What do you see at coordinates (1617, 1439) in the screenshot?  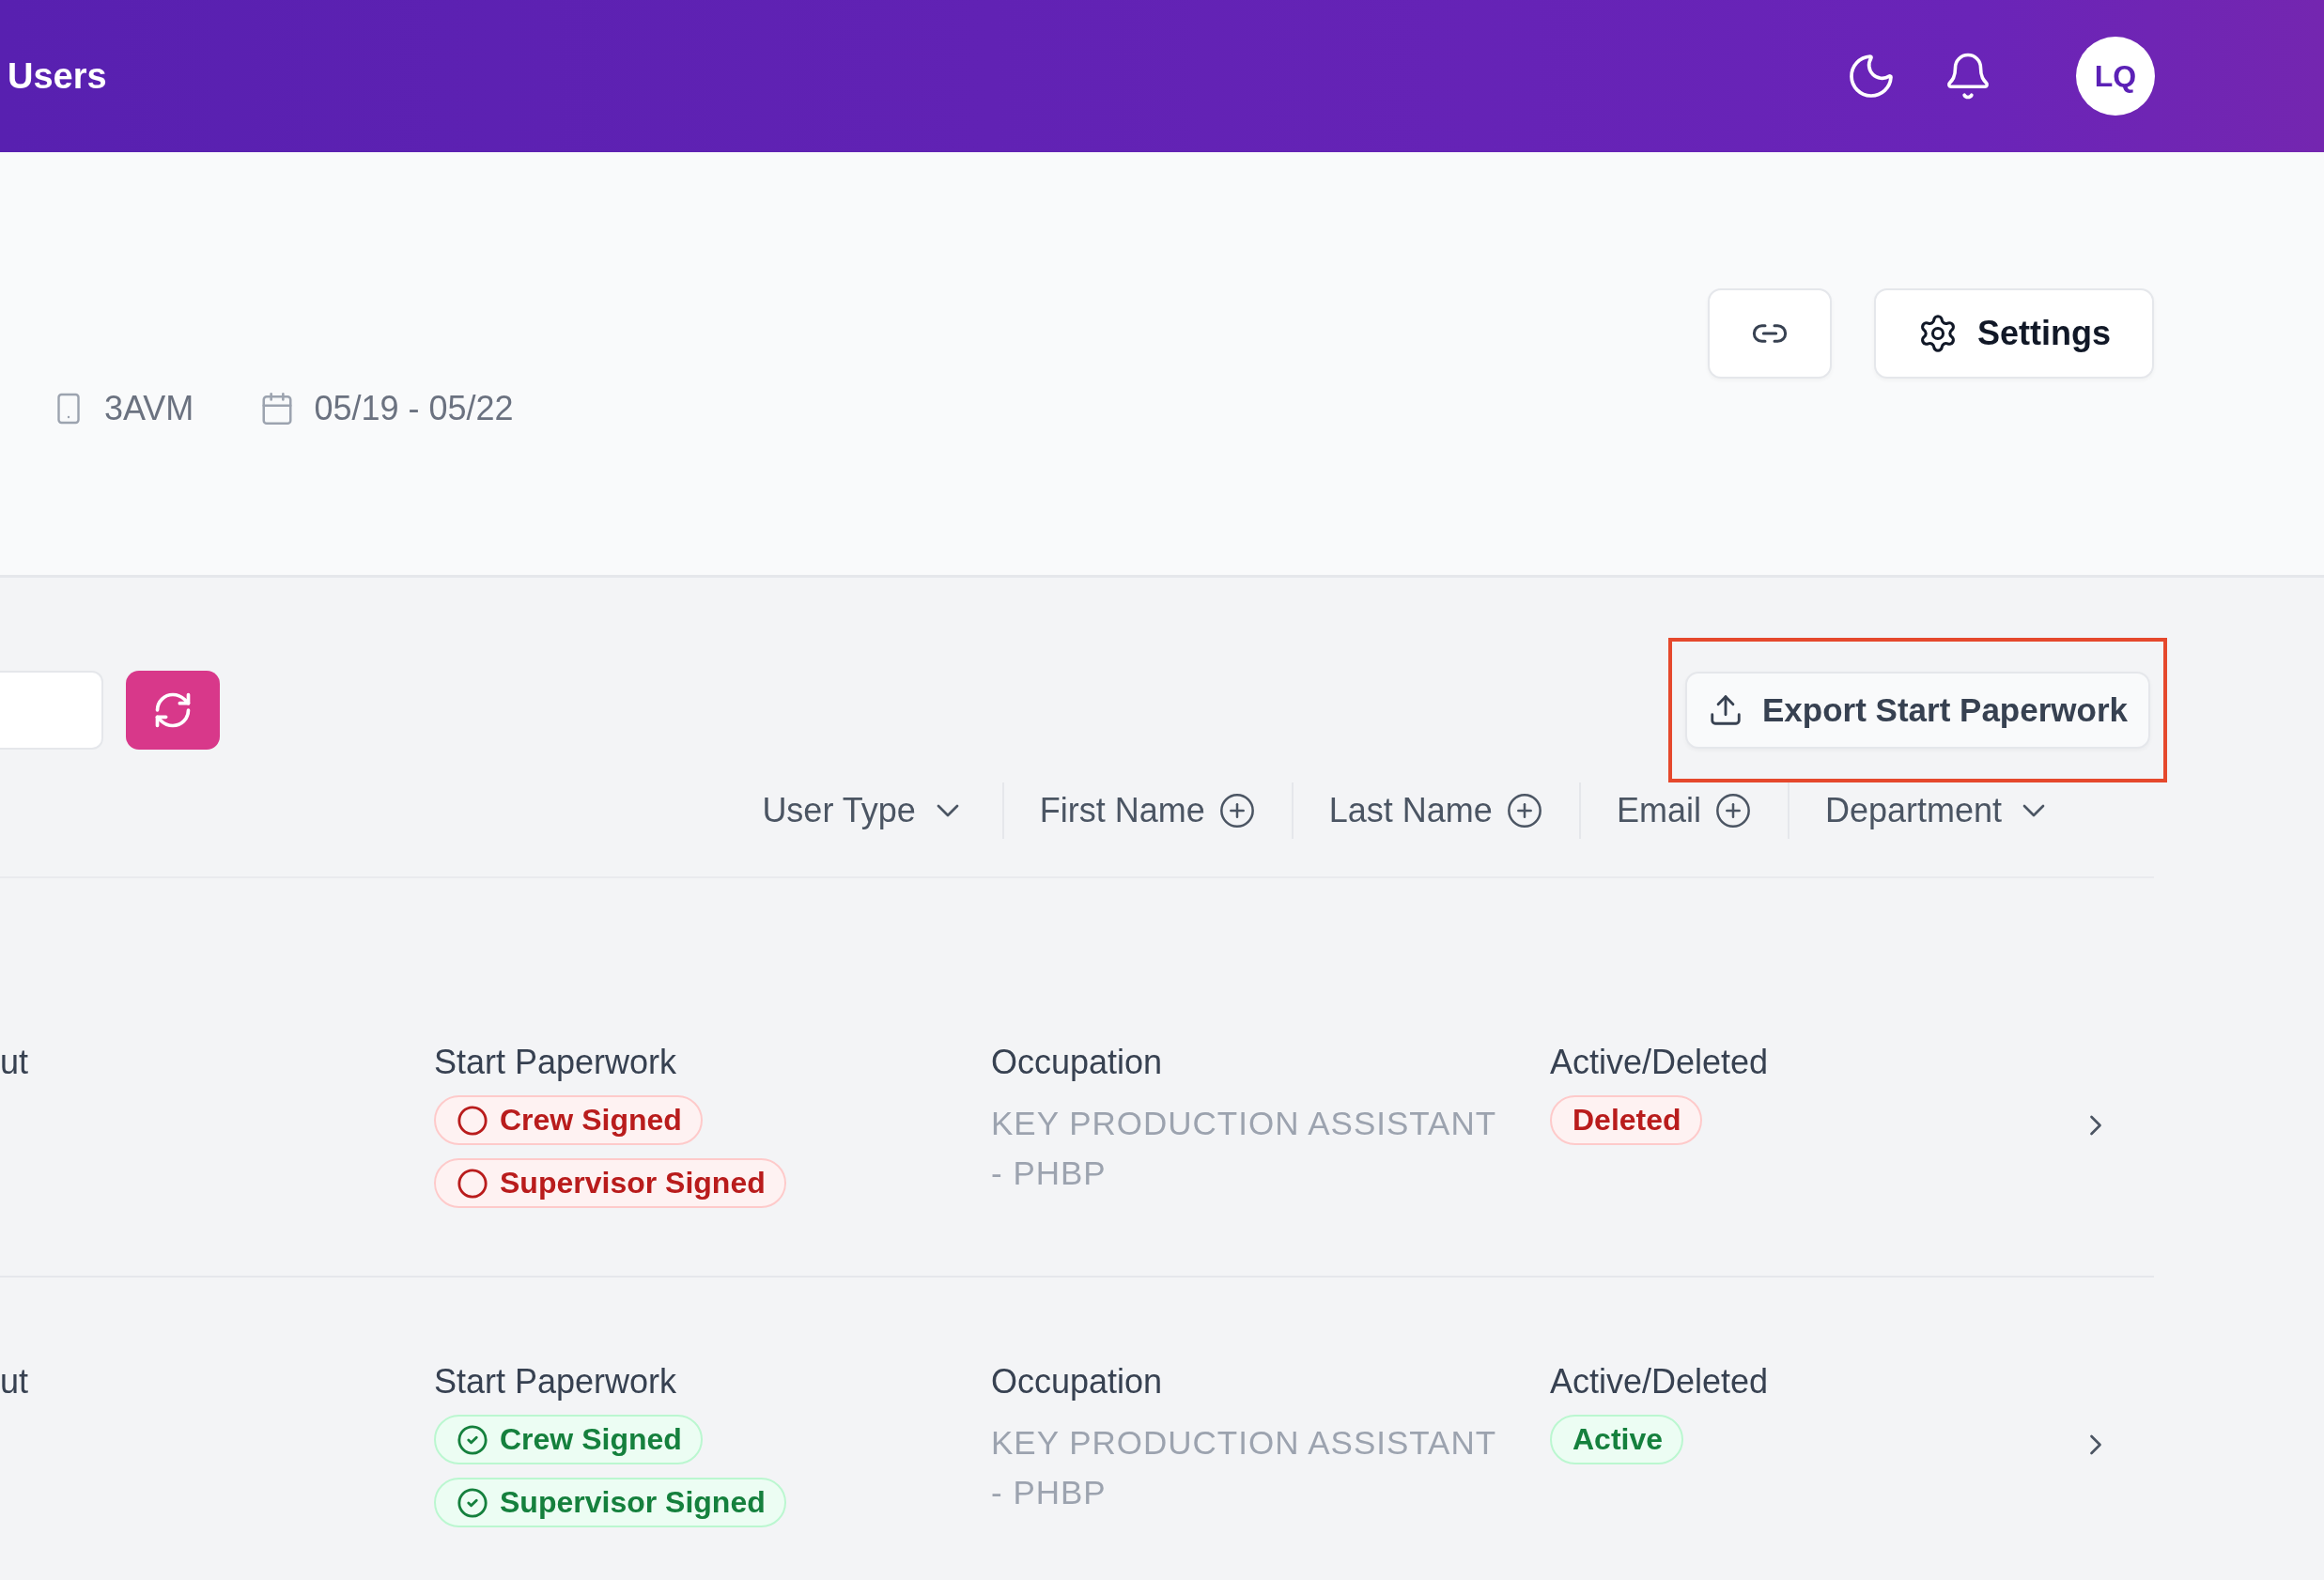 I see `status-badge: Active` at bounding box center [1617, 1439].